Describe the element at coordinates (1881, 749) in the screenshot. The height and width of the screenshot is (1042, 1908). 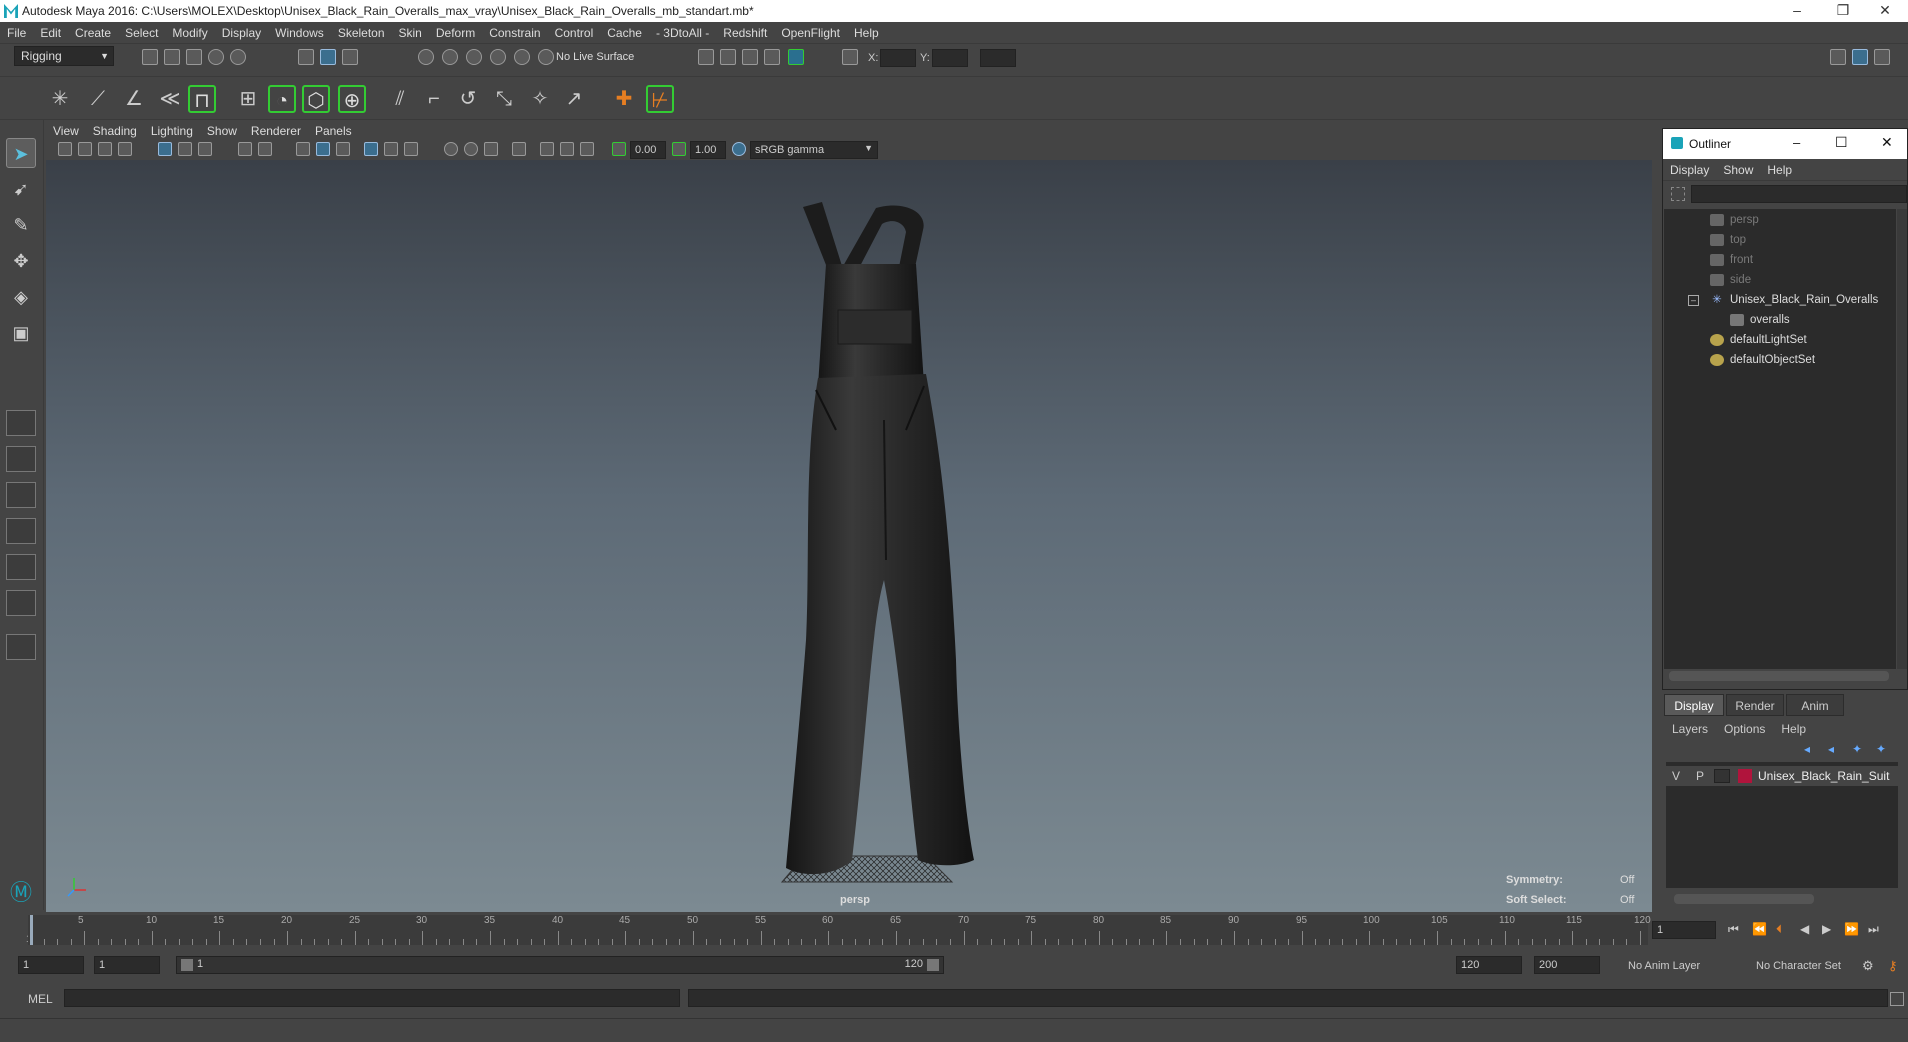
I see `new-layer-from-selection-icon: ✦` at that location.